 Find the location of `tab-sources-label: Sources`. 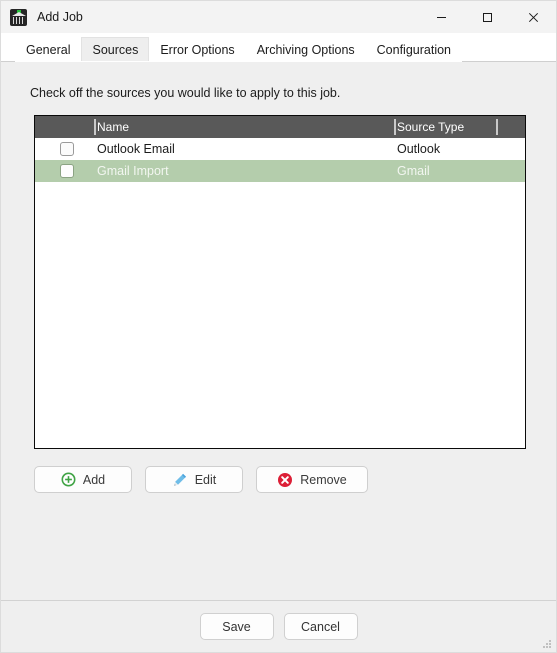

tab-sources-label: Sources is located at coordinates (115, 50).